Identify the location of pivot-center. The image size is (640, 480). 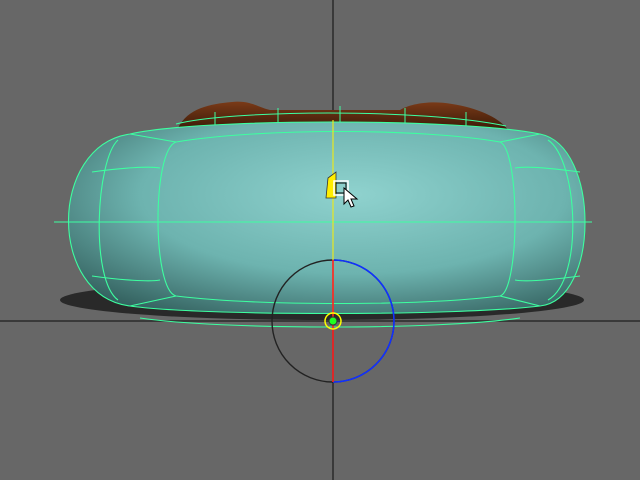
(333, 321).